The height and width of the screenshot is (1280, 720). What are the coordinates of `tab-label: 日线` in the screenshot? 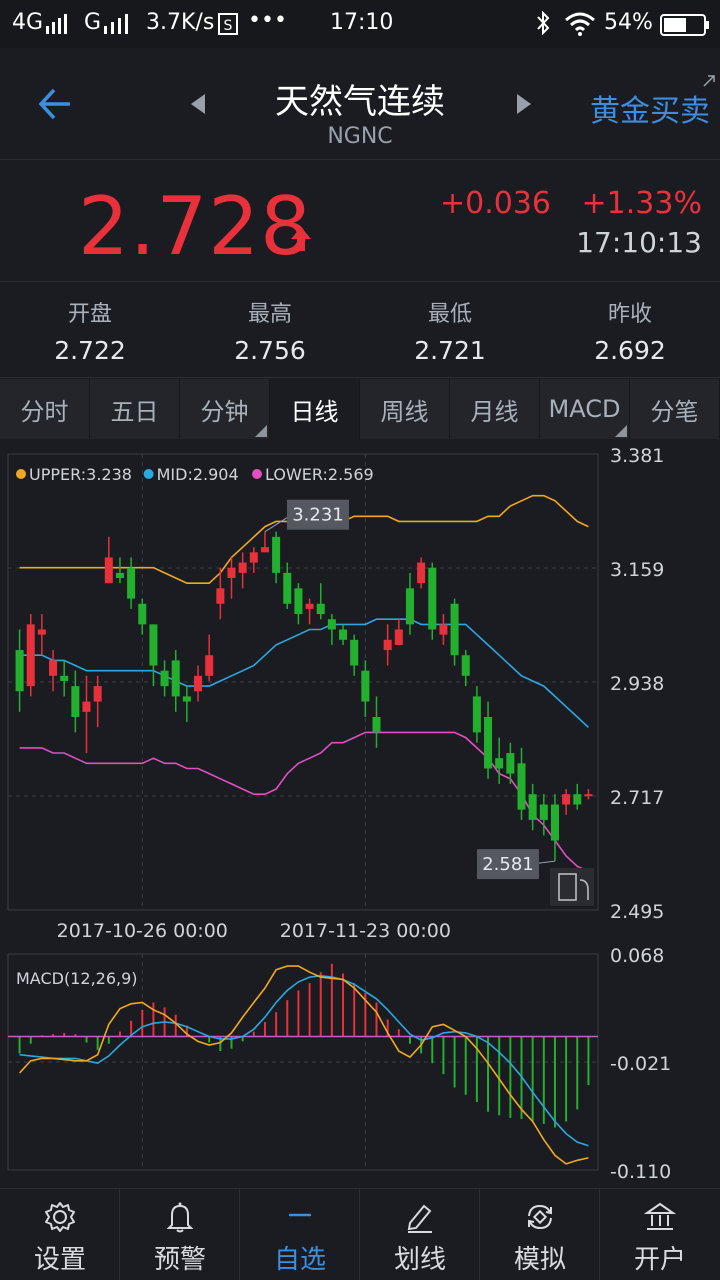 It's located at (314, 411).